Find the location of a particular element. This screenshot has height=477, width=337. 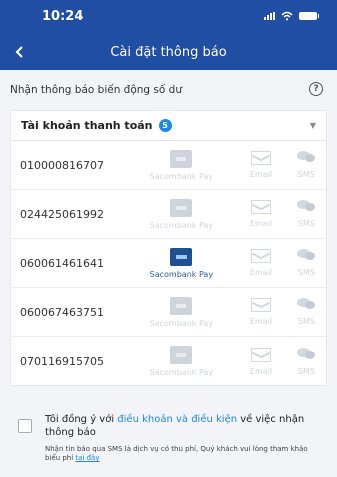

account-number: 010000816707 is located at coordinates (62, 165).